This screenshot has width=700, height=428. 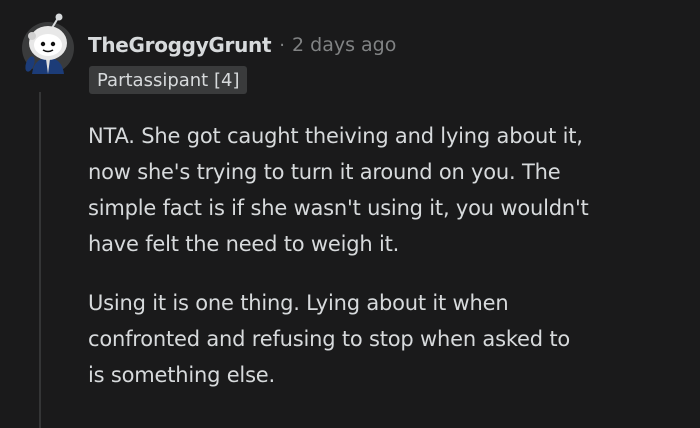 I want to click on thread-line, so click(x=40, y=260).